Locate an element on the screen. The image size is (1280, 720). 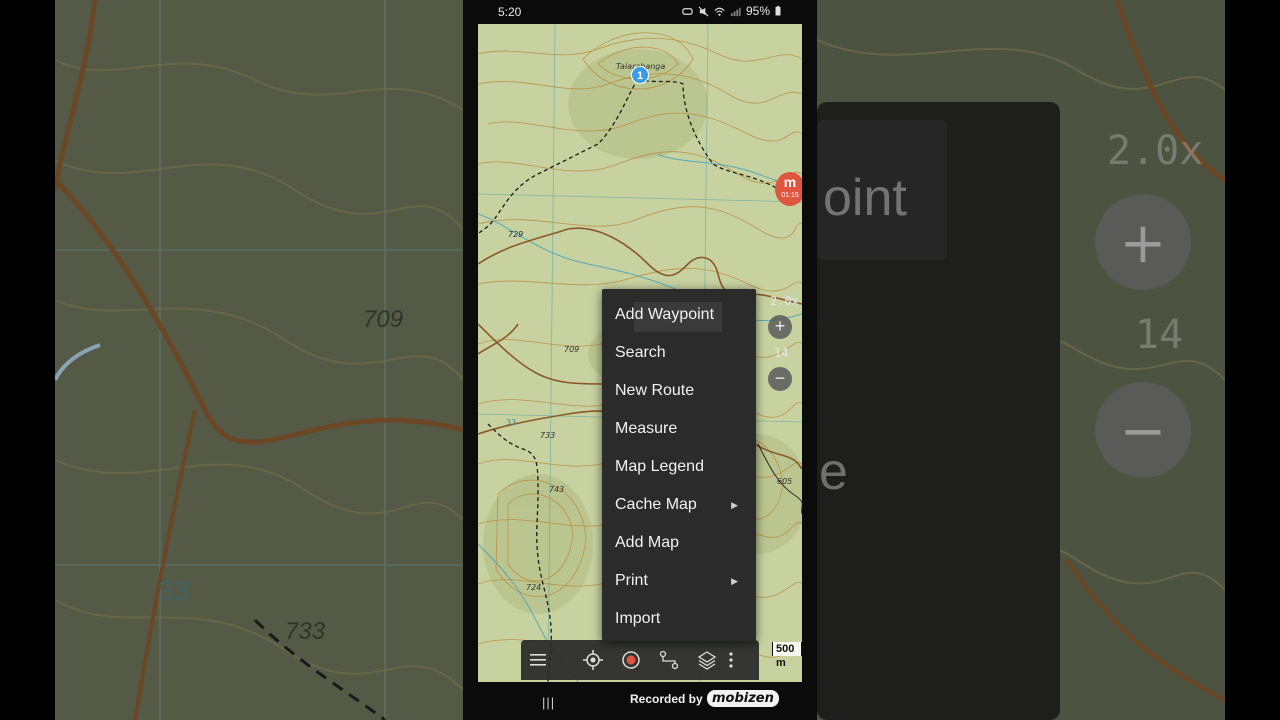
plus-icon: + is located at coordinates (780, 326).